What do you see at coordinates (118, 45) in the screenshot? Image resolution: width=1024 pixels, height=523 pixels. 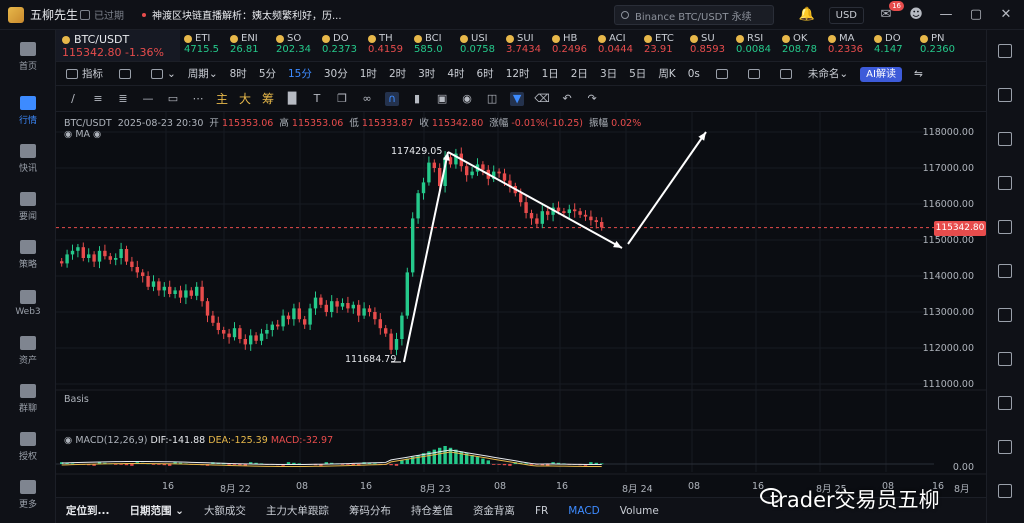 I see `quote-main-btc: BTC/USDT 115342.80 -1.36%` at bounding box center [118, 45].